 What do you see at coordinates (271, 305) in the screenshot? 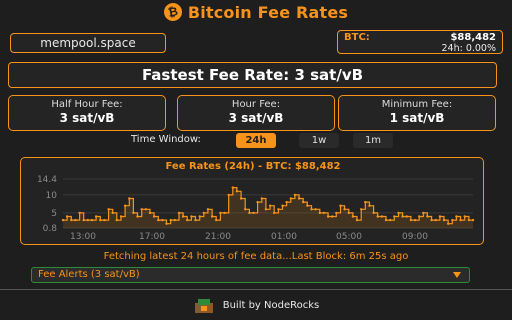
I see `footer-text: Built by NodeRocks` at bounding box center [271, 305].